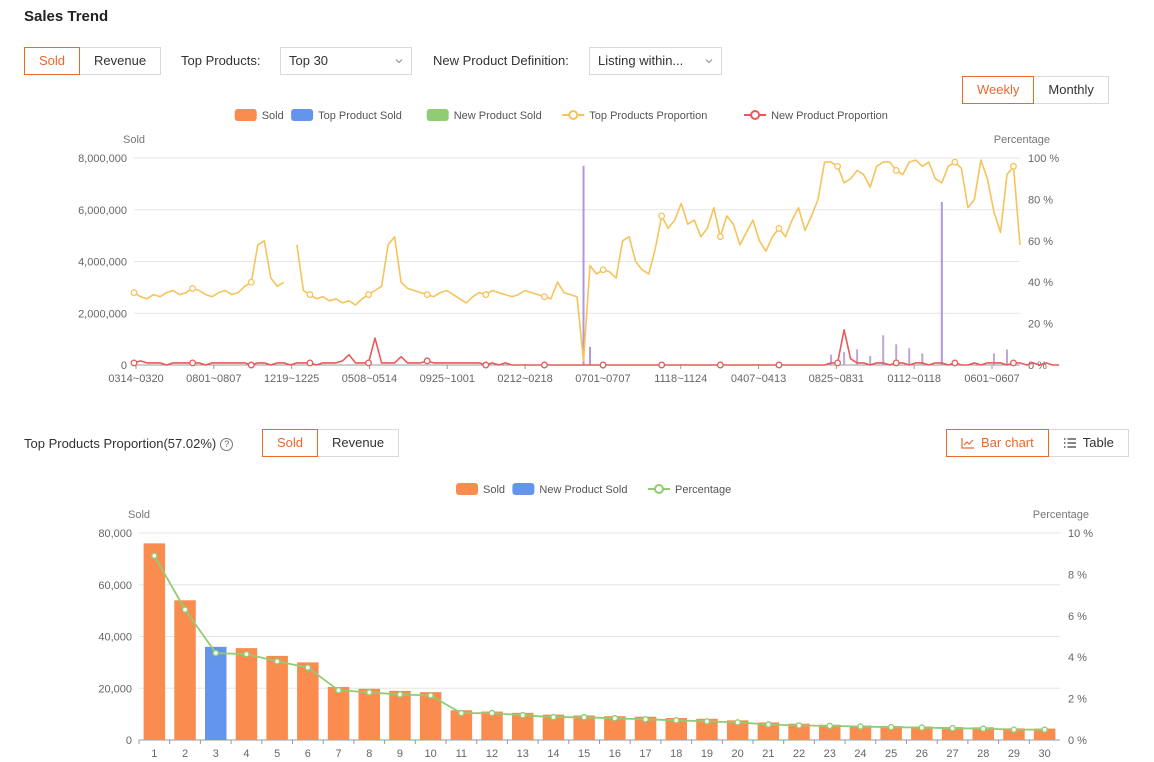 This screenshot has height=762, width=1154. I want to click on y2-tick-label: 60 %, so click(1040, 242).